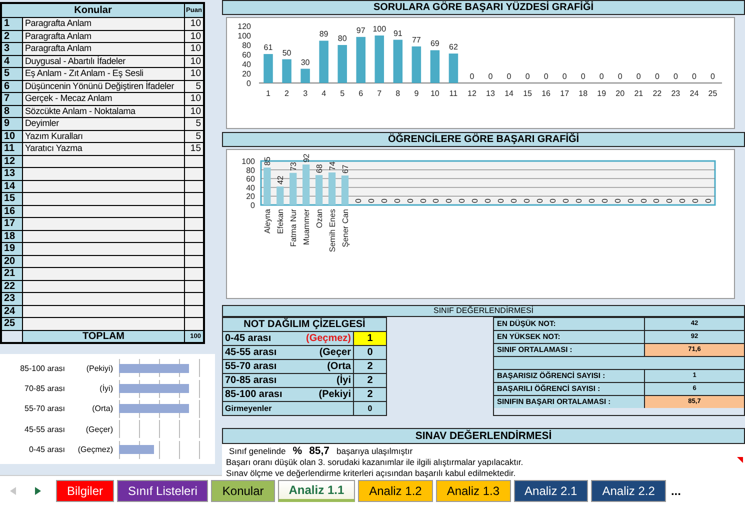  Describe the element at coordinates (342, 93) in the screenshot. I see `x-tick-label: 5` at that location.